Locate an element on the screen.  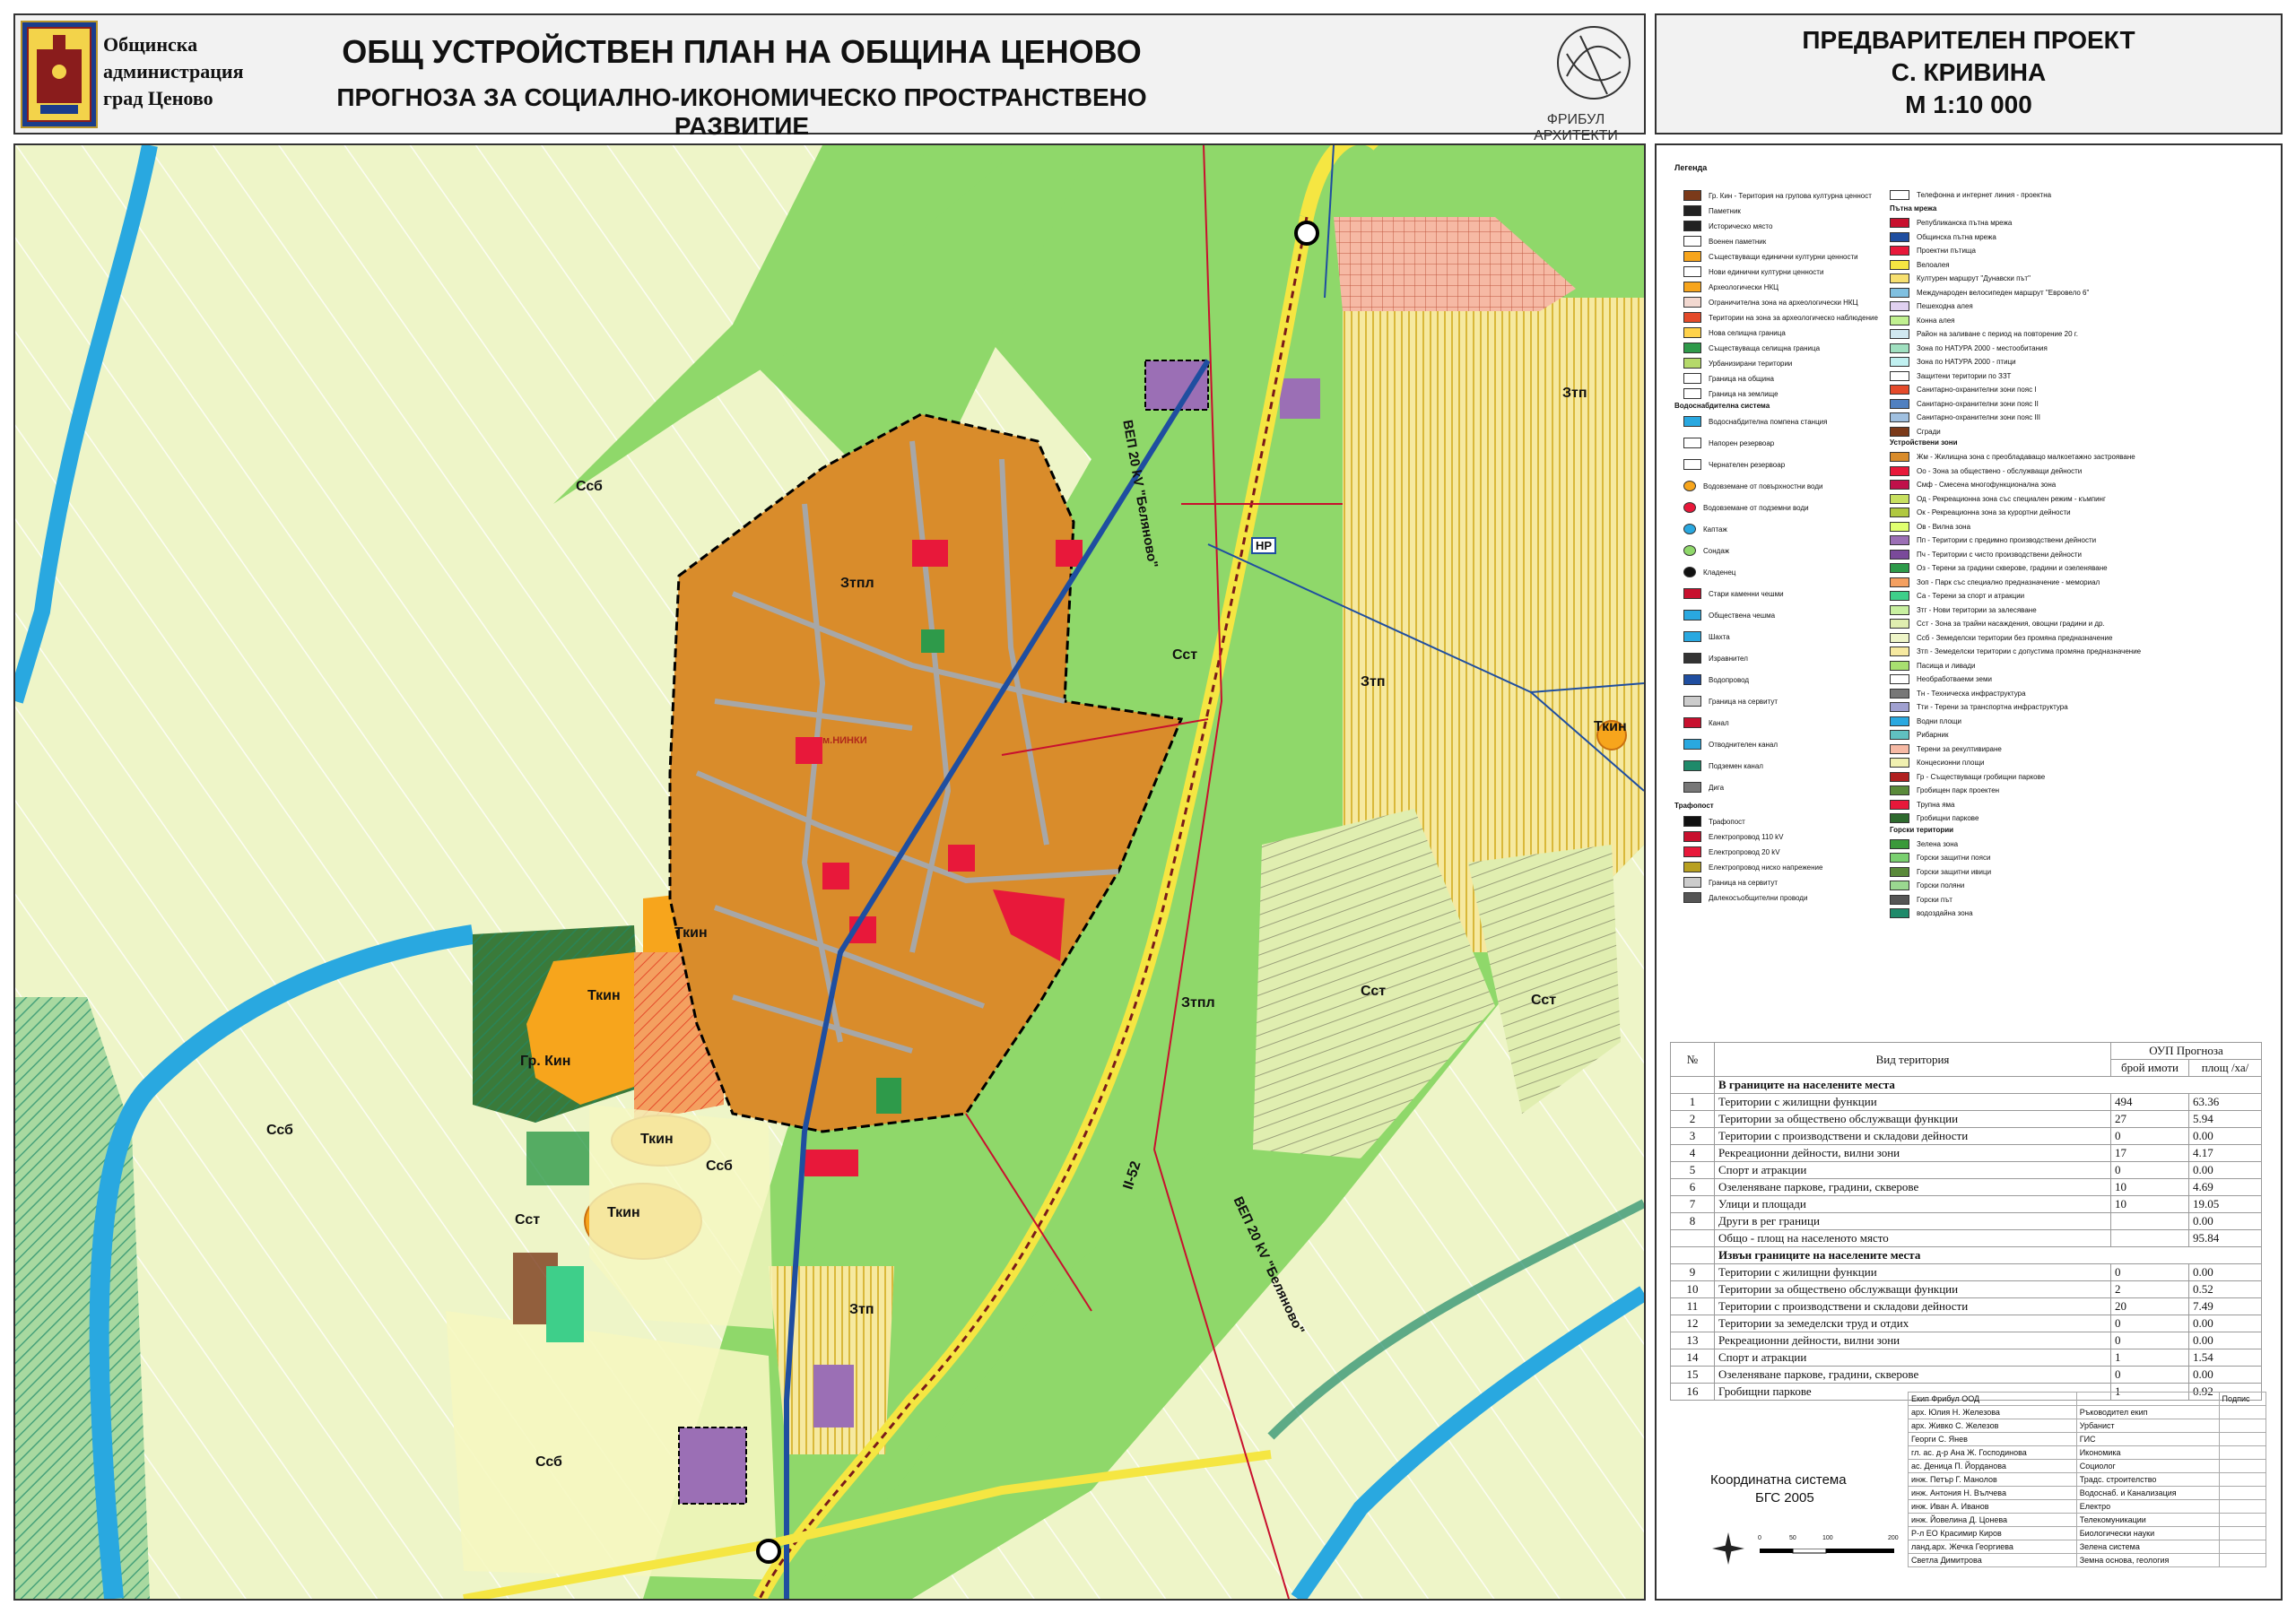
legend-label: Тн - Техническа инфраструктура is located at coordinates (1971, 693).